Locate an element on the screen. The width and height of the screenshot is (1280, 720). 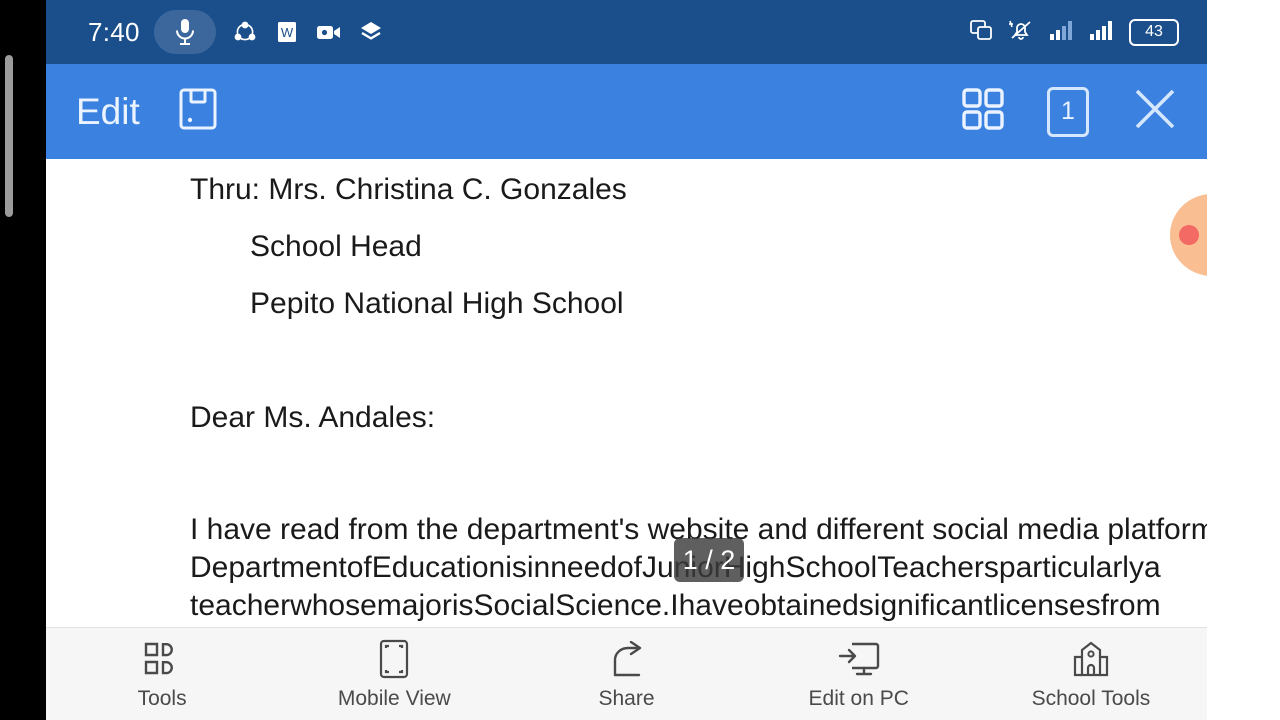
edit-on-pc-icon is located at coordinates (859, 659).